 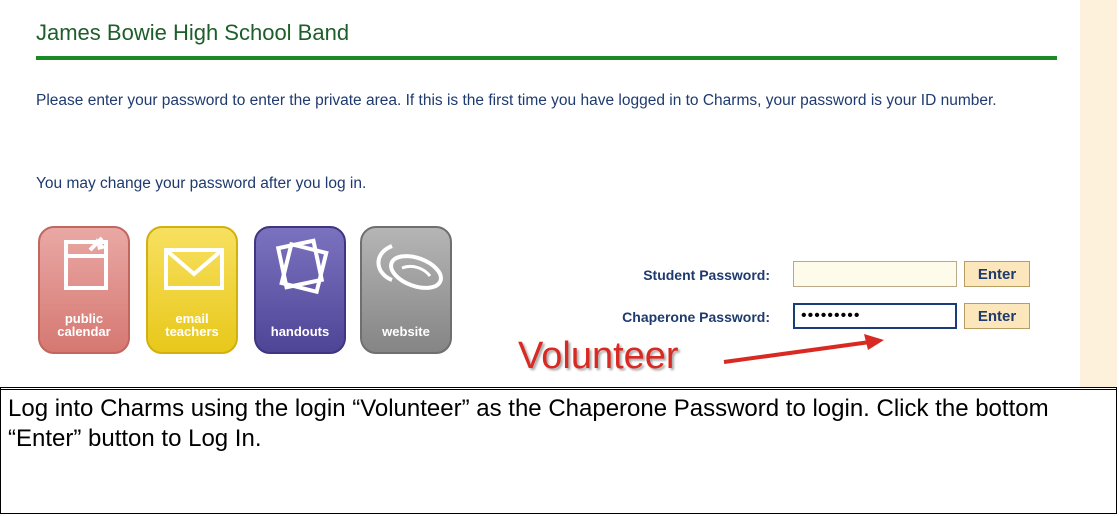 What do you see at coordinates (1098, 194) in the screenshot?
I see `side-panel` at bounding box center [1098, 194].